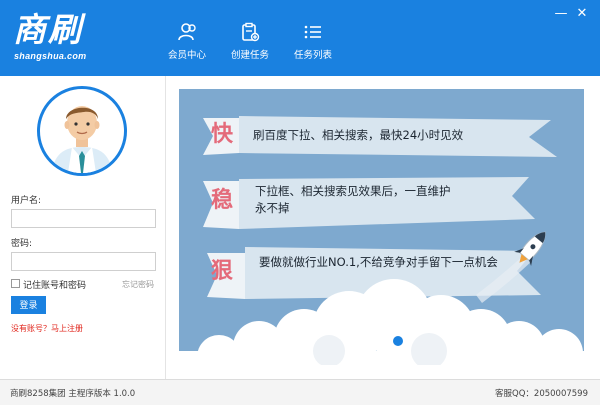  I want to click on username-input, so click(83, 218).